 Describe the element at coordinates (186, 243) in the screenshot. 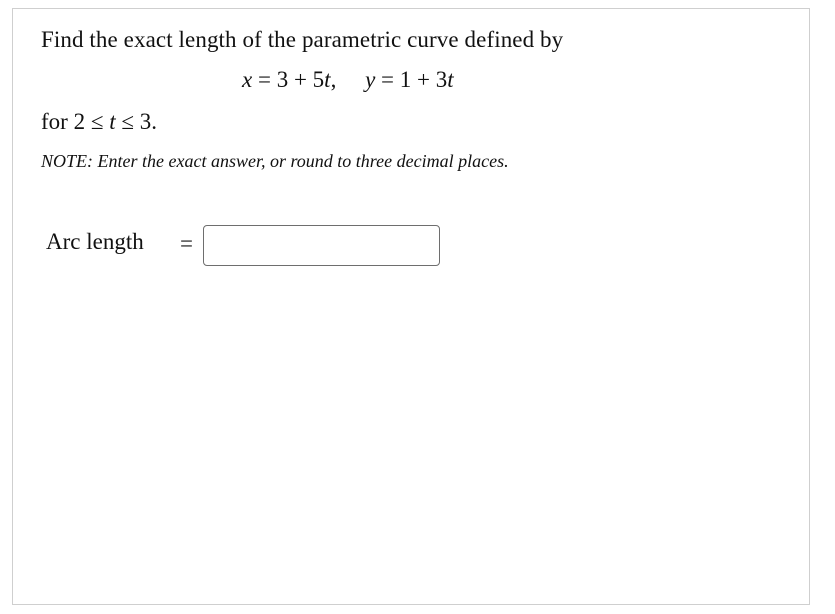

I see `equals-sign: =` at that location.